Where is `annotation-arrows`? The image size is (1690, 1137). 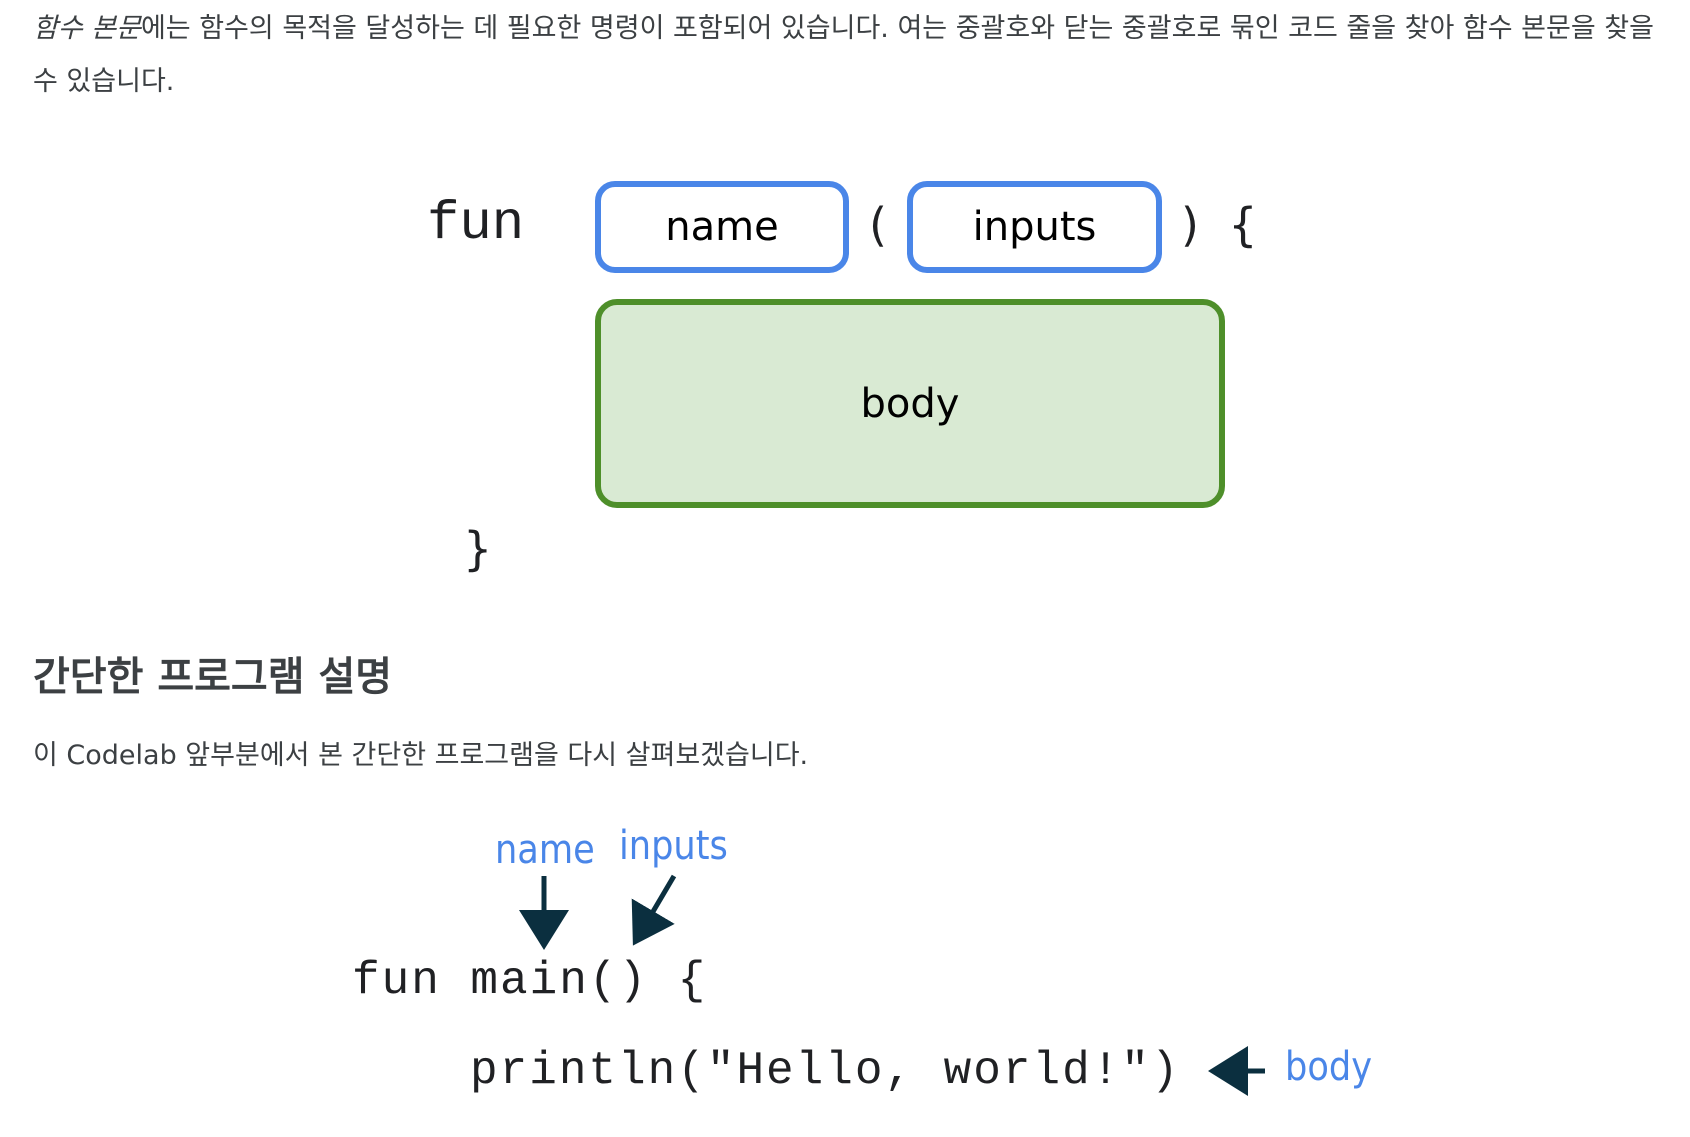 annotation-arrows is located at coordinates (892, 985).